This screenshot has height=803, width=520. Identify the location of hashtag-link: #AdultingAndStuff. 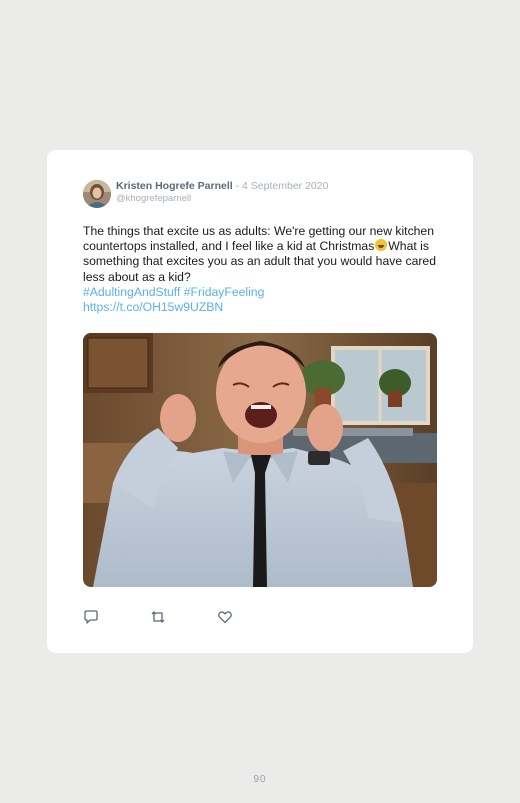
(131, 292).